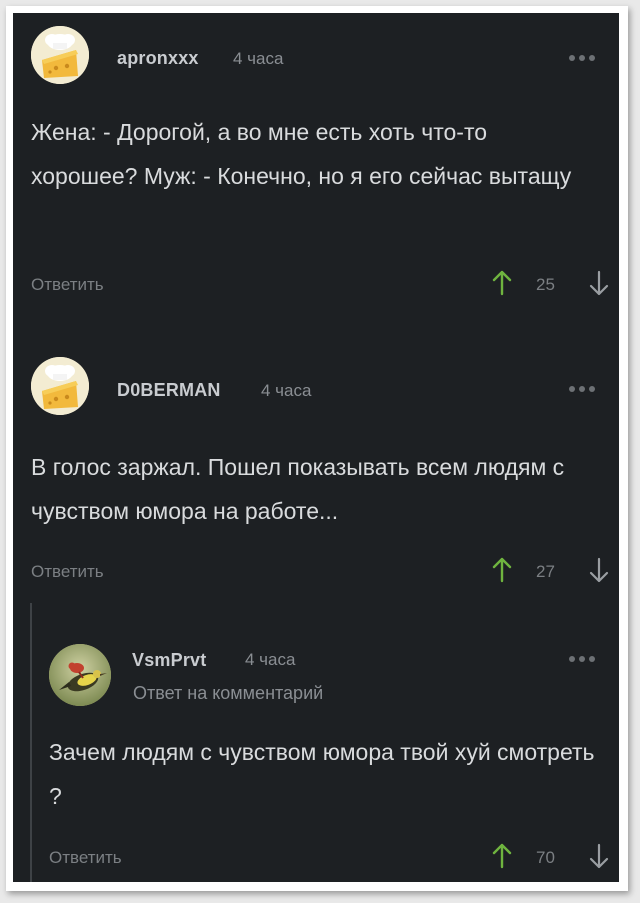 The height and width of the screenshot is (903, 640). What do you see at coordinates (169, 390) in the screenshot?
I see `username: D0BERMAN` at bounding box center [169, 390].